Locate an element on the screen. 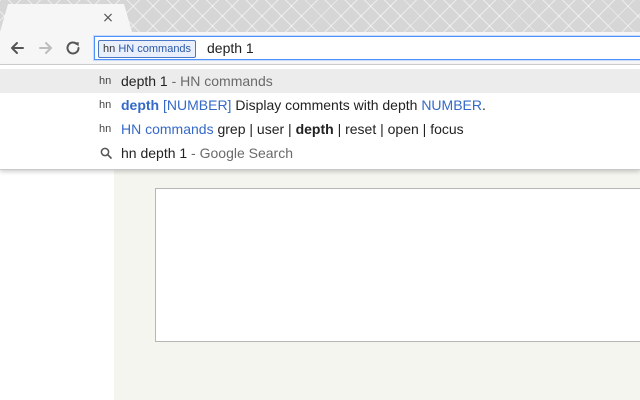 Image resolution: width=640 pixels, height=400 pixels. forward-arrow-icon is located at coordinates (45, 48).